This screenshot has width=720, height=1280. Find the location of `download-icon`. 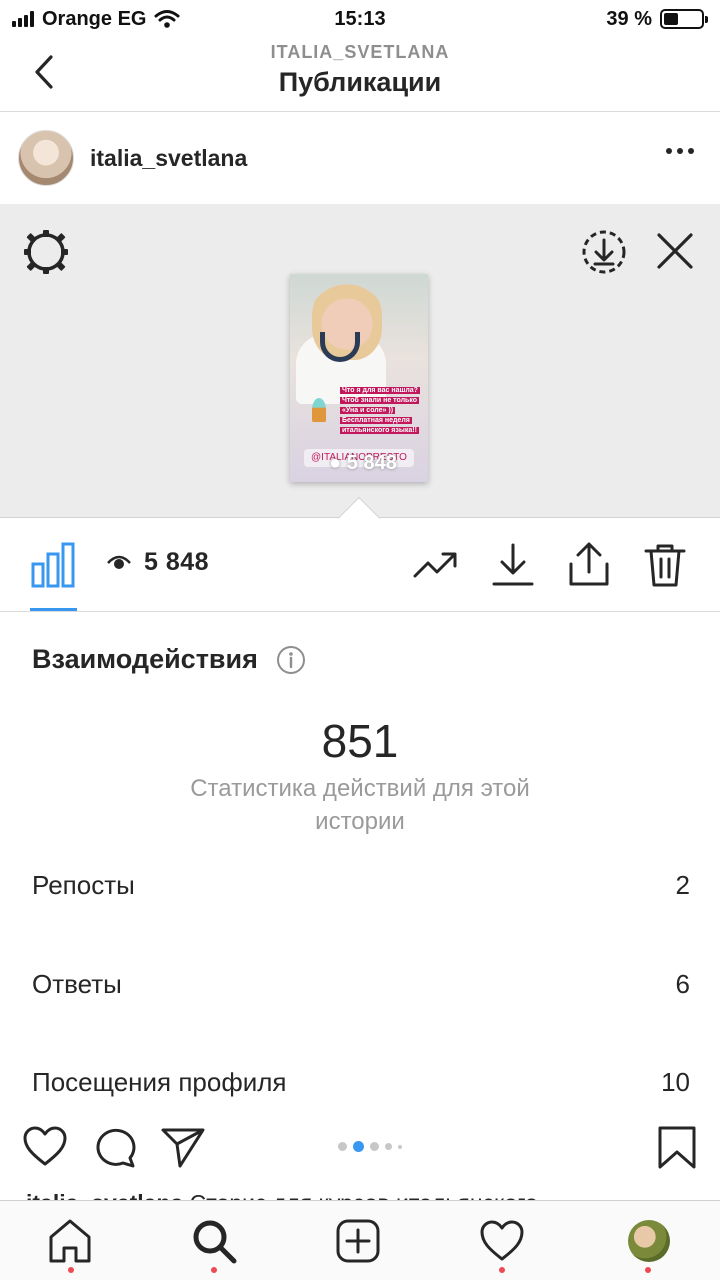

download-icon is located at coordinates (513, 565).